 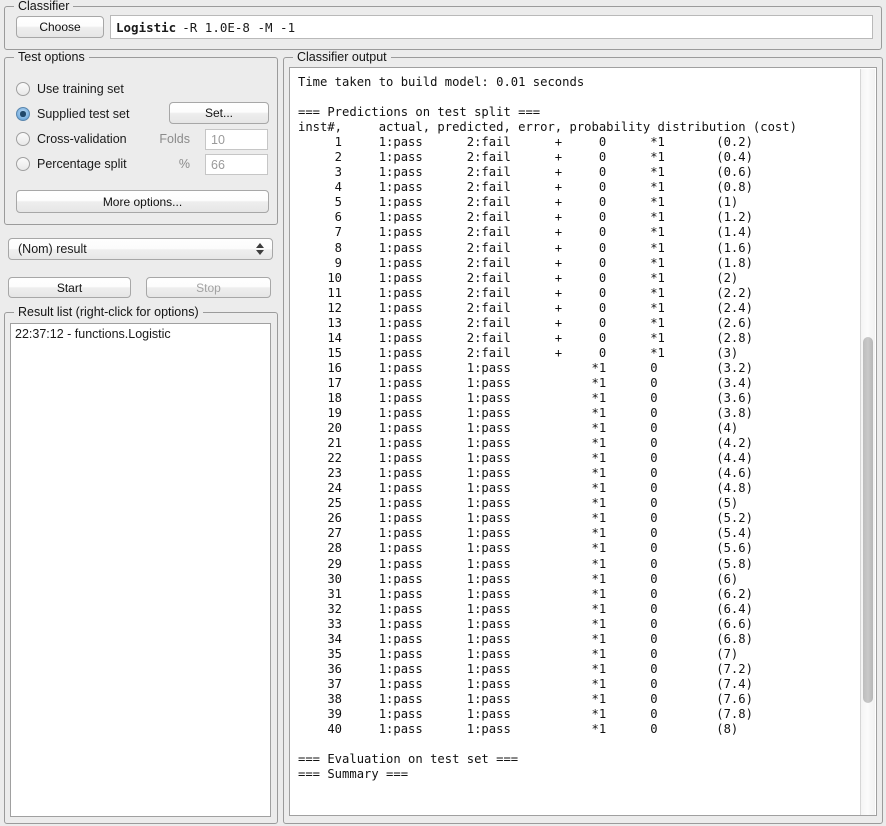 What do you see at coordinates (342, 57) in the screenshot?
I see `classifier-output-panel-legend: Classifier output` at bounding box center [342, 57].